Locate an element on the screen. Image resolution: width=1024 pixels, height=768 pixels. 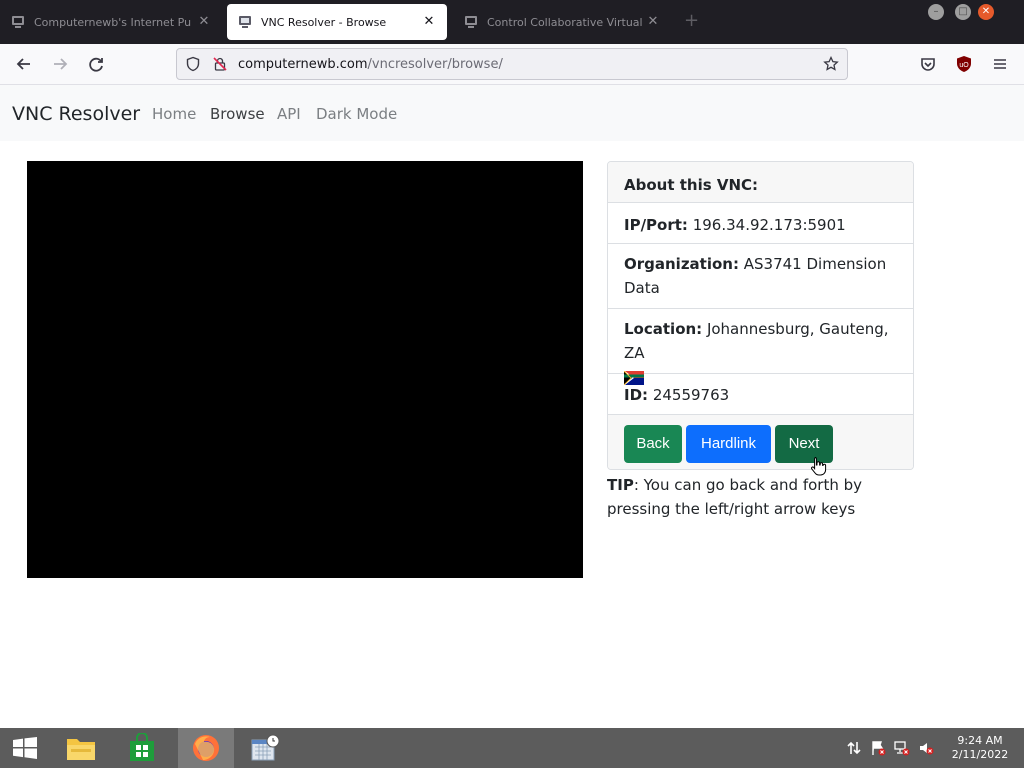
site-brand: VNC Resolver is located at coordinates (76, 114).